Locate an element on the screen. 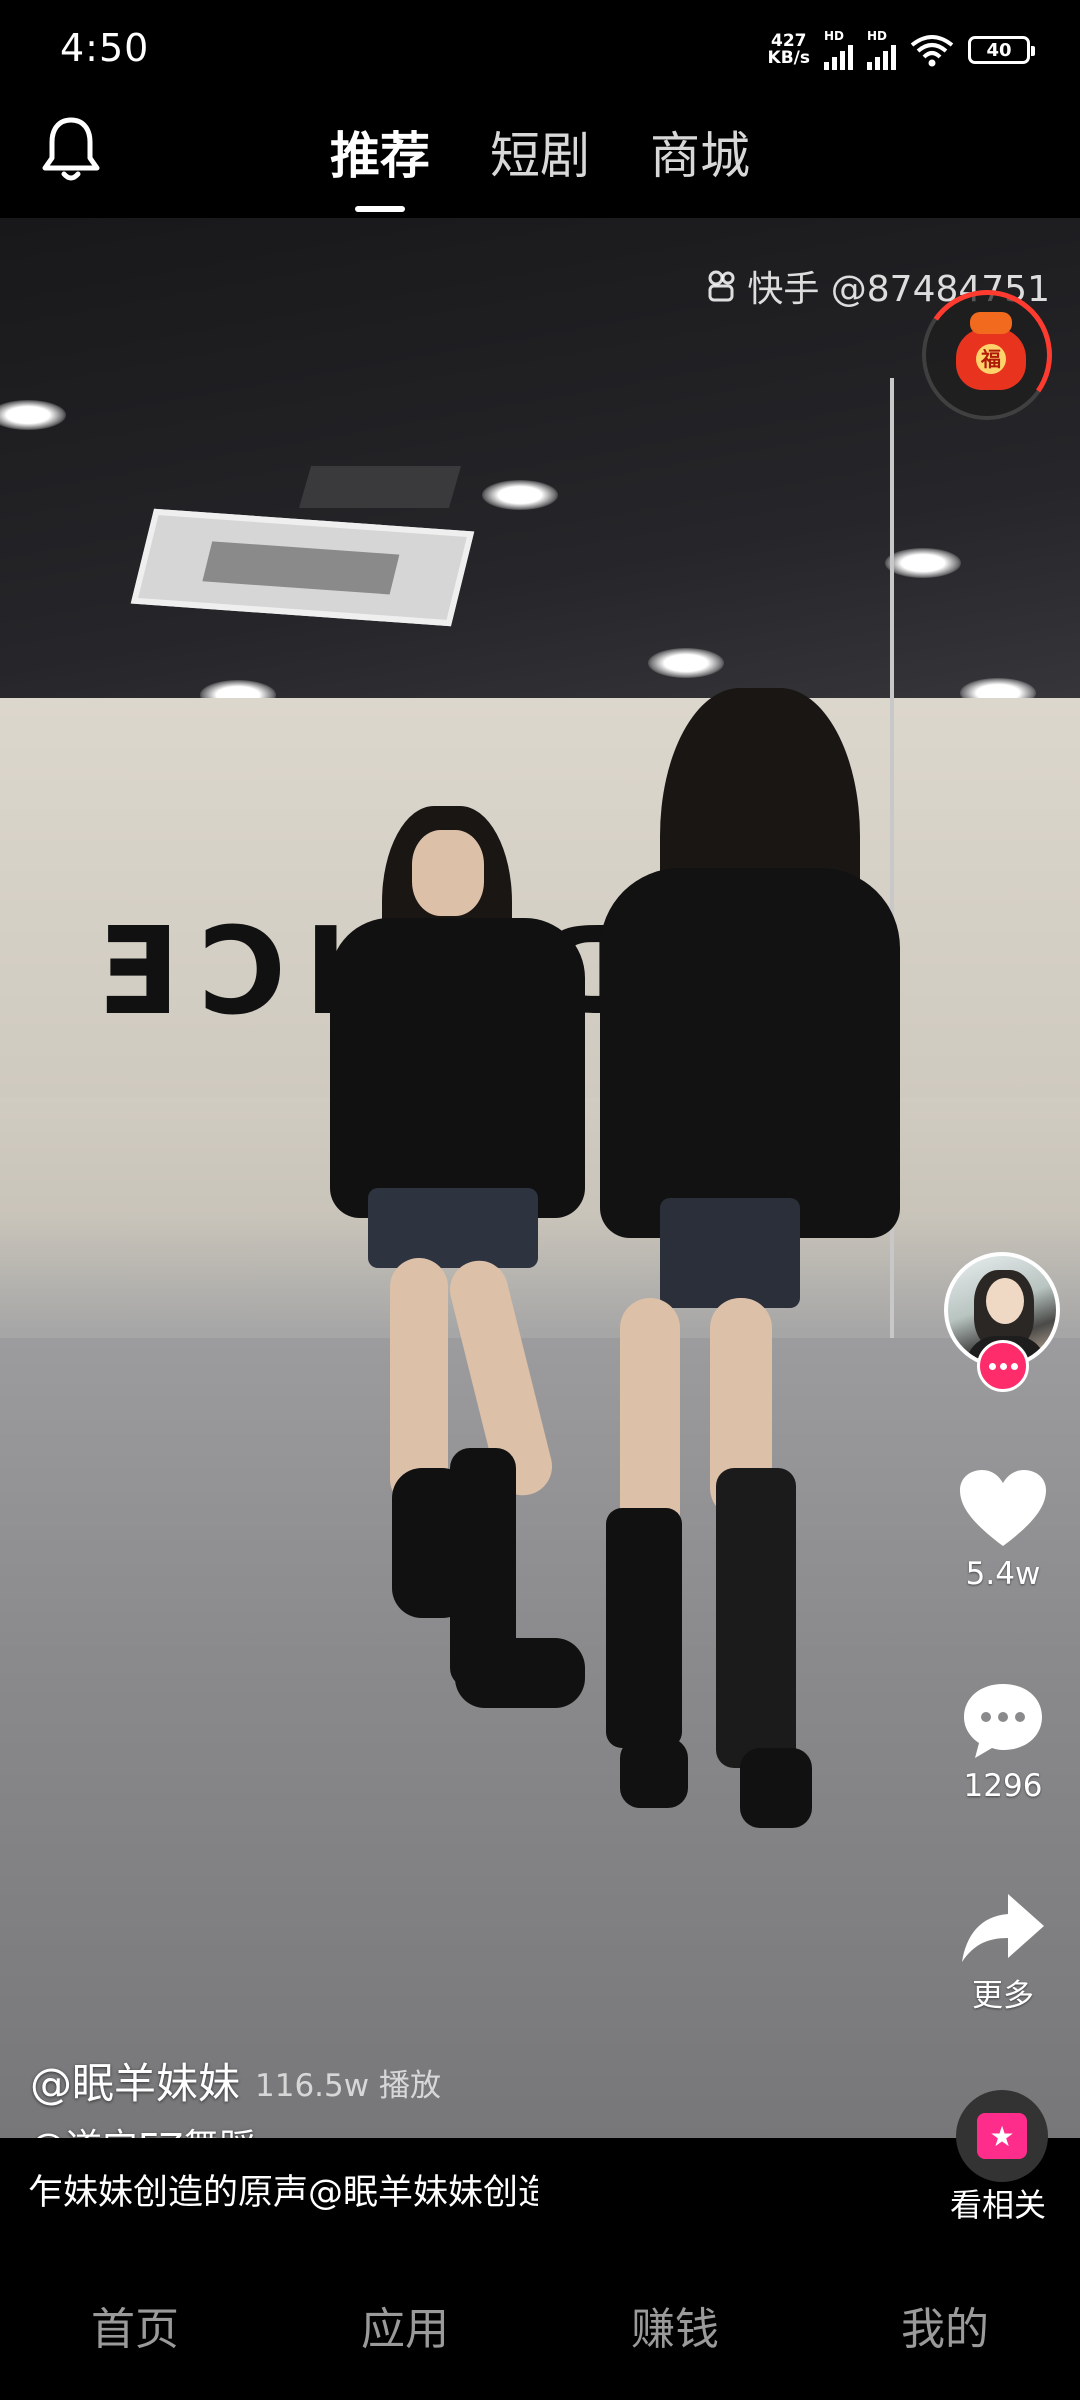 This screenshot has width=1080, height=2400. top-tabs: 推荐 短剧 商城 is located at coordinates (540, 164).